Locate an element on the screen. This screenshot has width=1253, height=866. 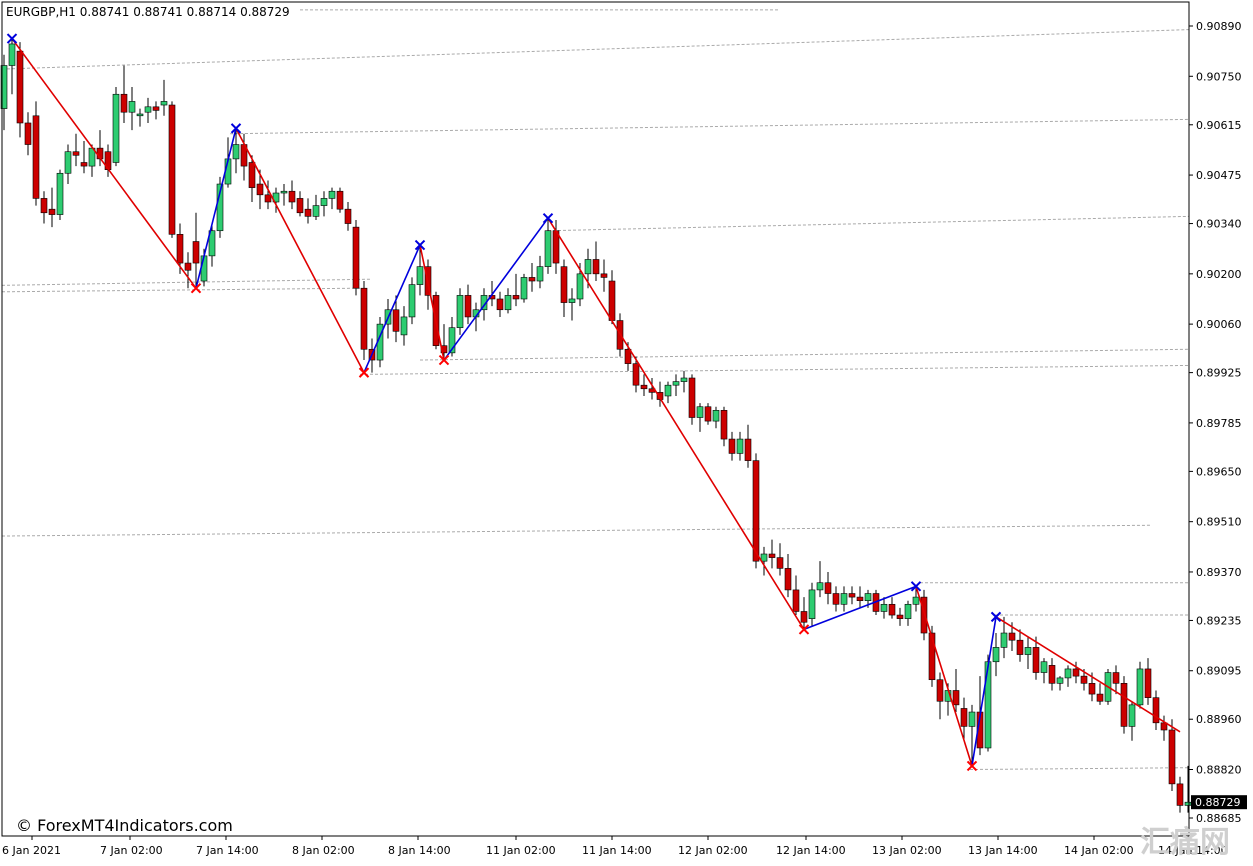
price-tick-label: 0.89370 is located at coordinates (1219, 572).